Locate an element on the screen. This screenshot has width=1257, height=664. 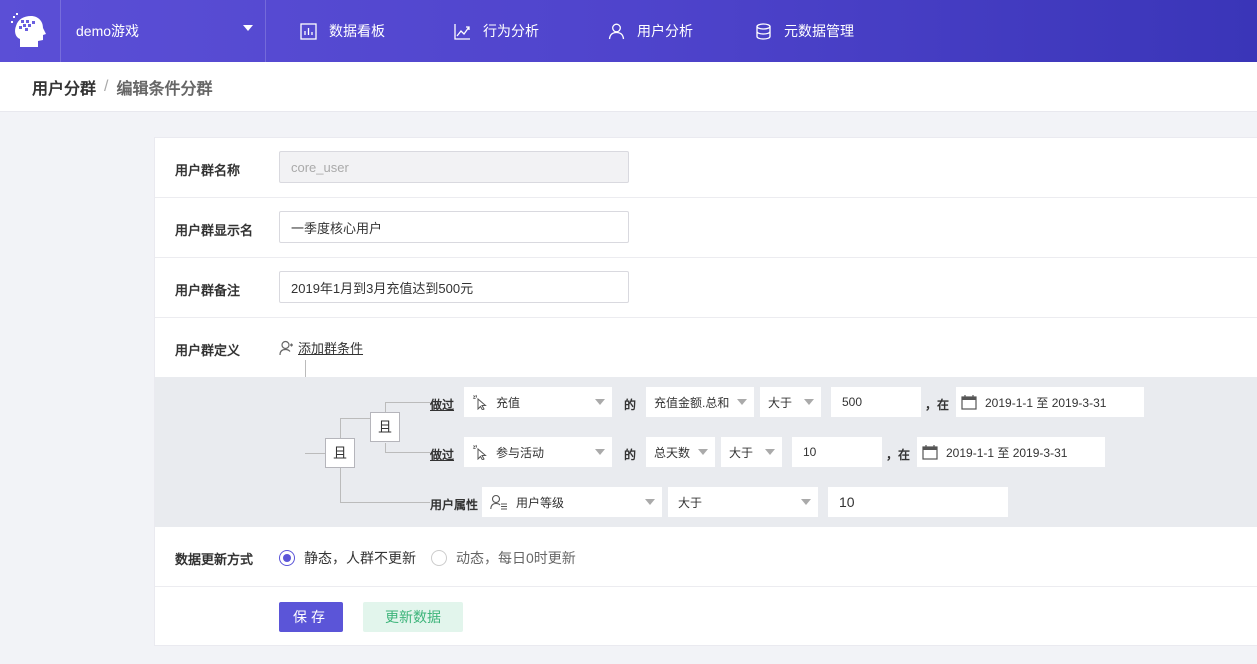
trend-line-icon is located at coordinates (462, 31).